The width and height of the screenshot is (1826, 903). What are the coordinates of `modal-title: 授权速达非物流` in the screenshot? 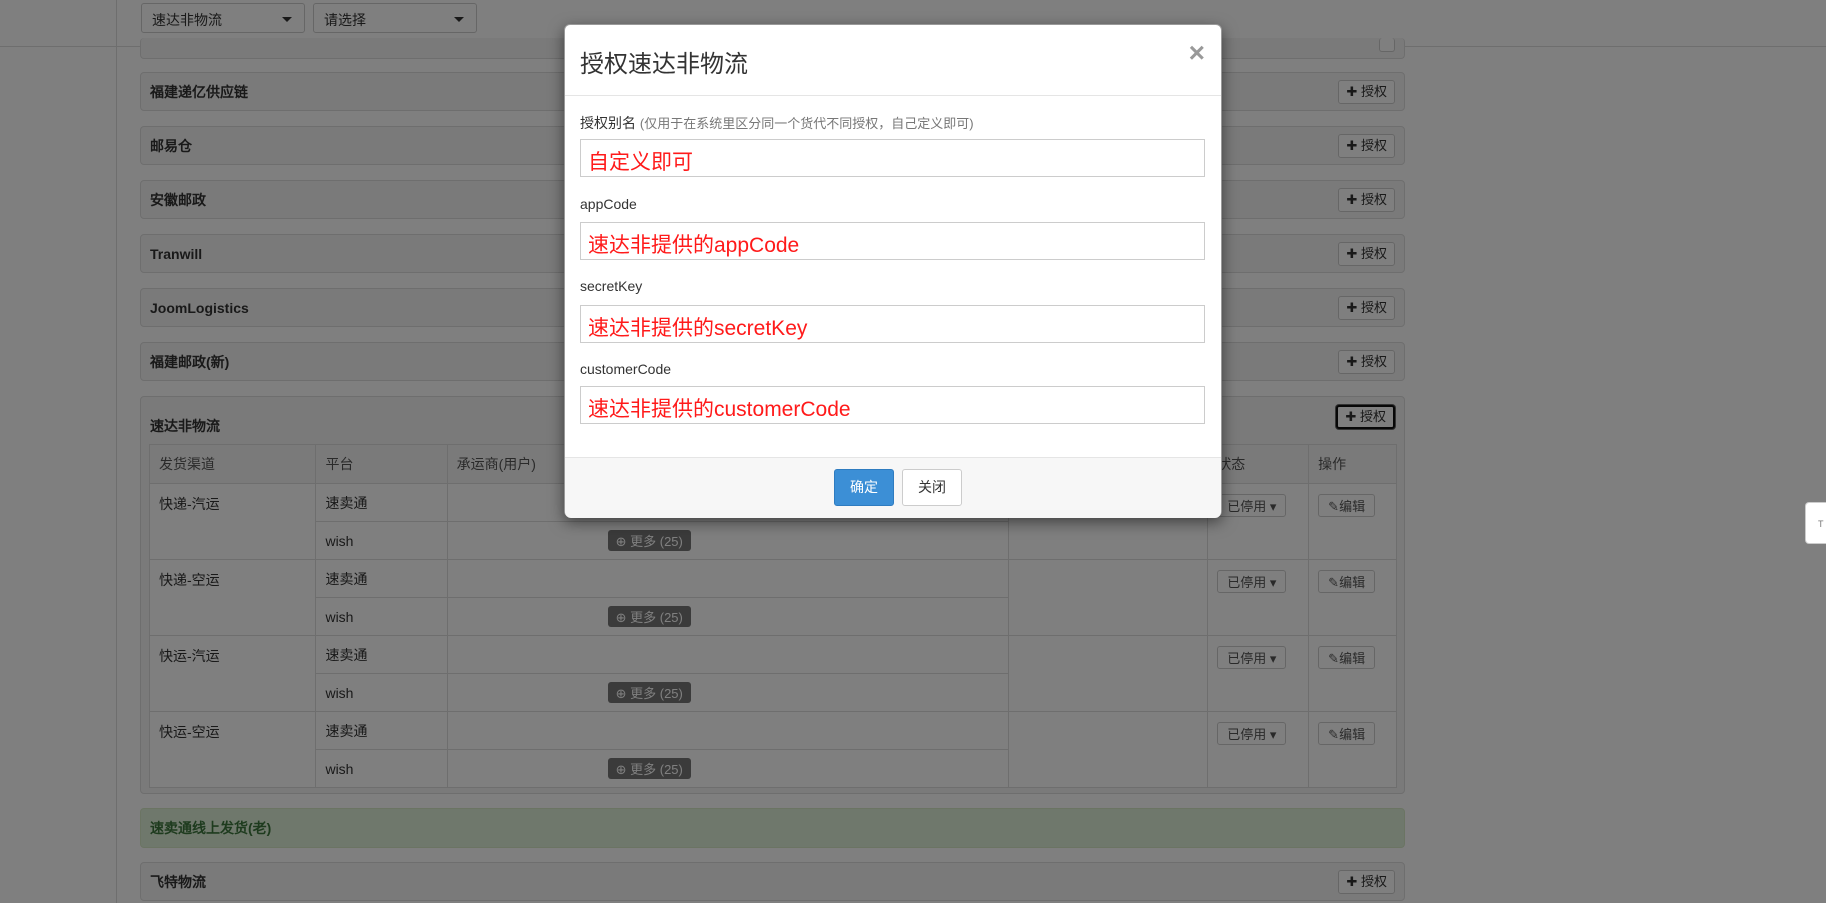 It's located at (664, 64).